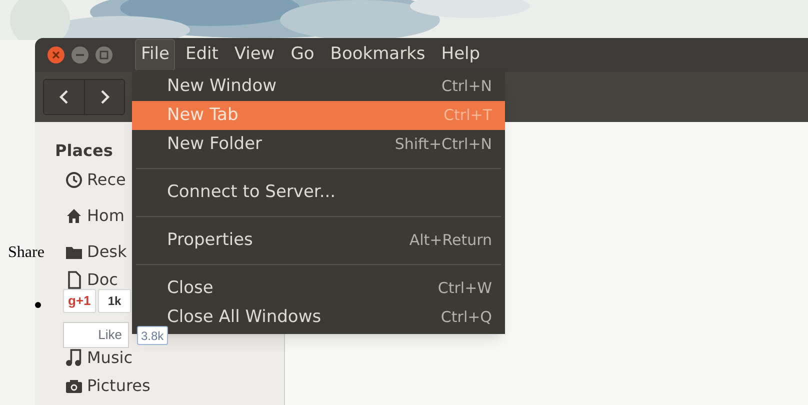  I want to click on plus-one-button: g+1, so click(79, 301).